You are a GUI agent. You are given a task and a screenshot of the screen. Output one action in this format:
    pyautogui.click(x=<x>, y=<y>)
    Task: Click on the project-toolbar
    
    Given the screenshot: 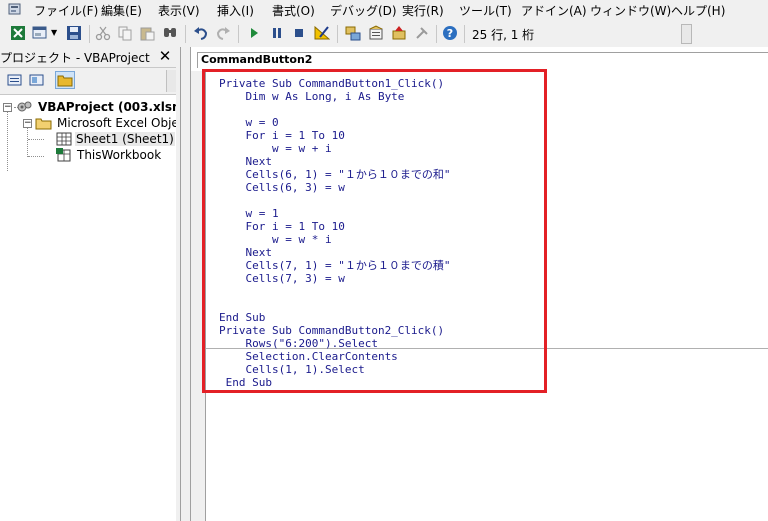 What is the action you would take?
    pyautogui.click(x=88, y=81)
    